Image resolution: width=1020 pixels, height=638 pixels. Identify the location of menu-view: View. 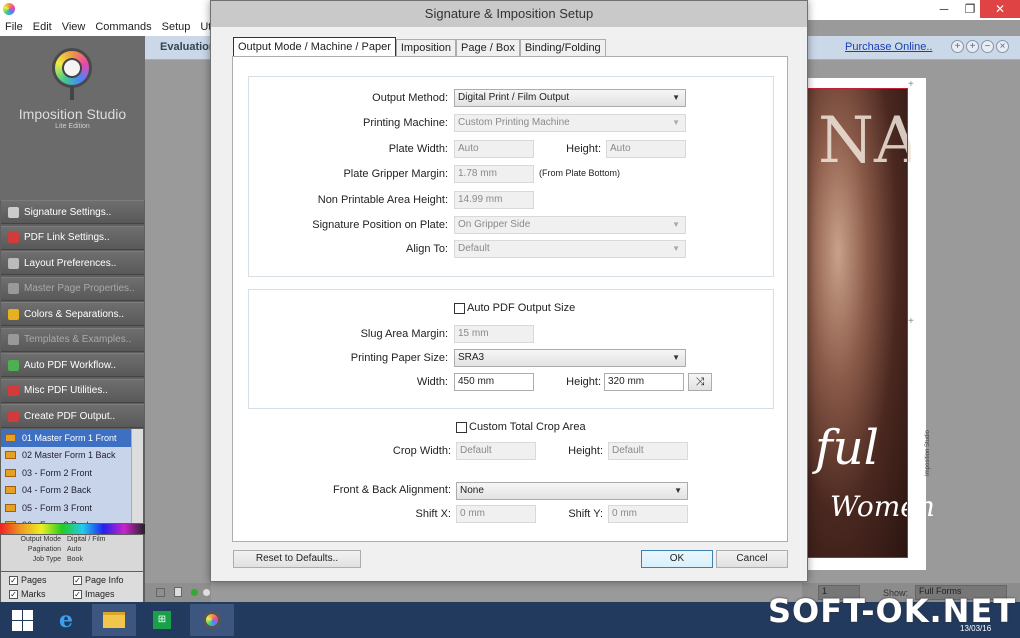
(74, 27).